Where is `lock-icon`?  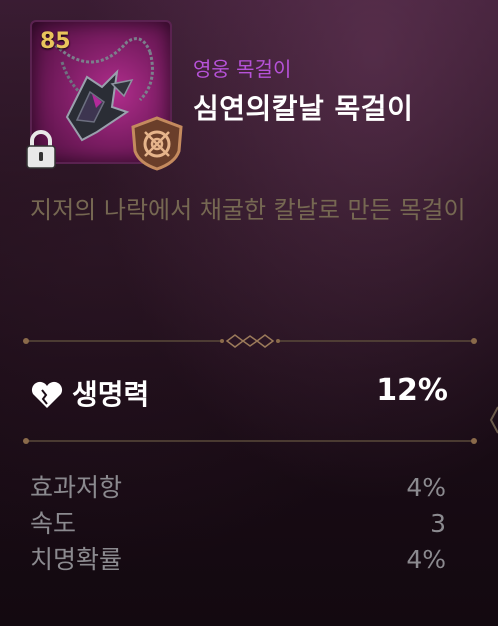 lock-icon is located at coordinates (41, 150).